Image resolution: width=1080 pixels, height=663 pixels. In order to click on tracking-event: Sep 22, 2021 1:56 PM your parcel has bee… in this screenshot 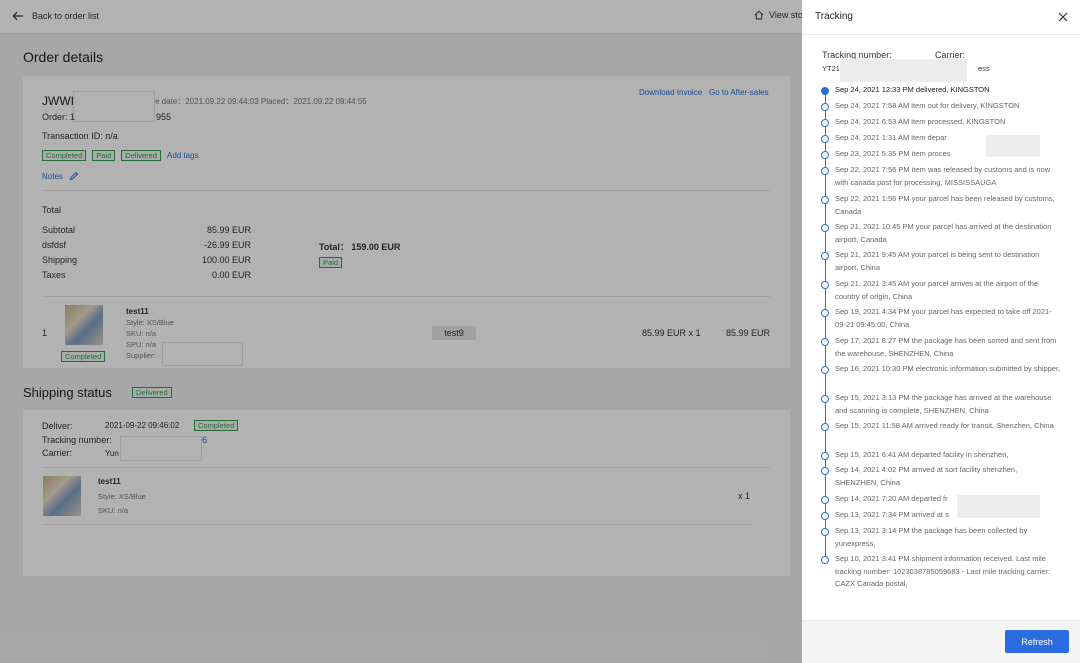, I will do `click(945, 205)`.